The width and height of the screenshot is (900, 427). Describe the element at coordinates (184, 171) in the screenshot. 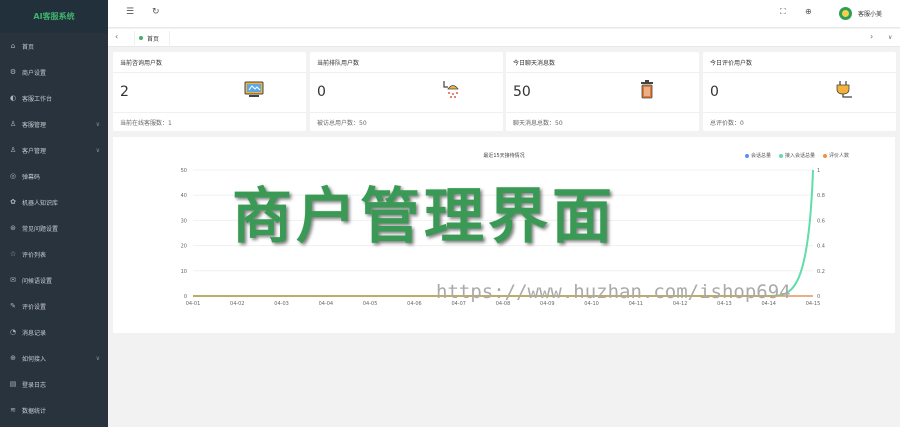

I see `y-tick-label: 50` at that location.